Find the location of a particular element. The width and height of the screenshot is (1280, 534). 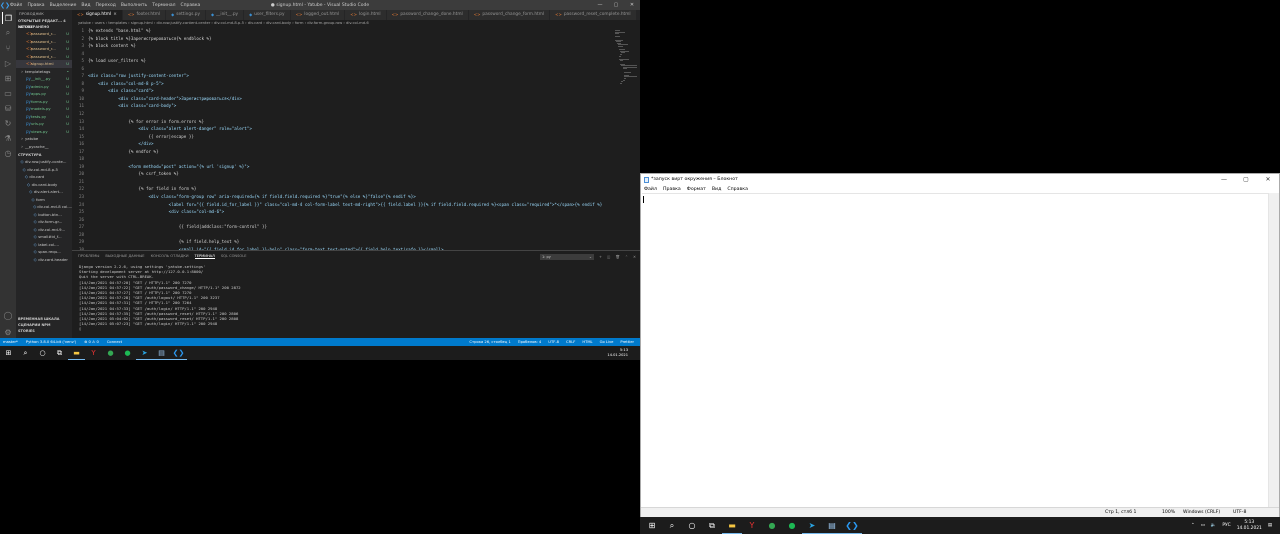

outline-item: ◇ div.card is located at coordinates (44, 177).